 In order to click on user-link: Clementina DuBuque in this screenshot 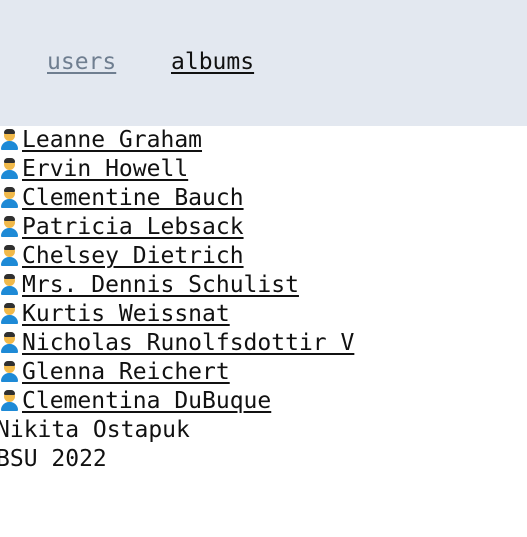, I will do `click(146, 401)`.